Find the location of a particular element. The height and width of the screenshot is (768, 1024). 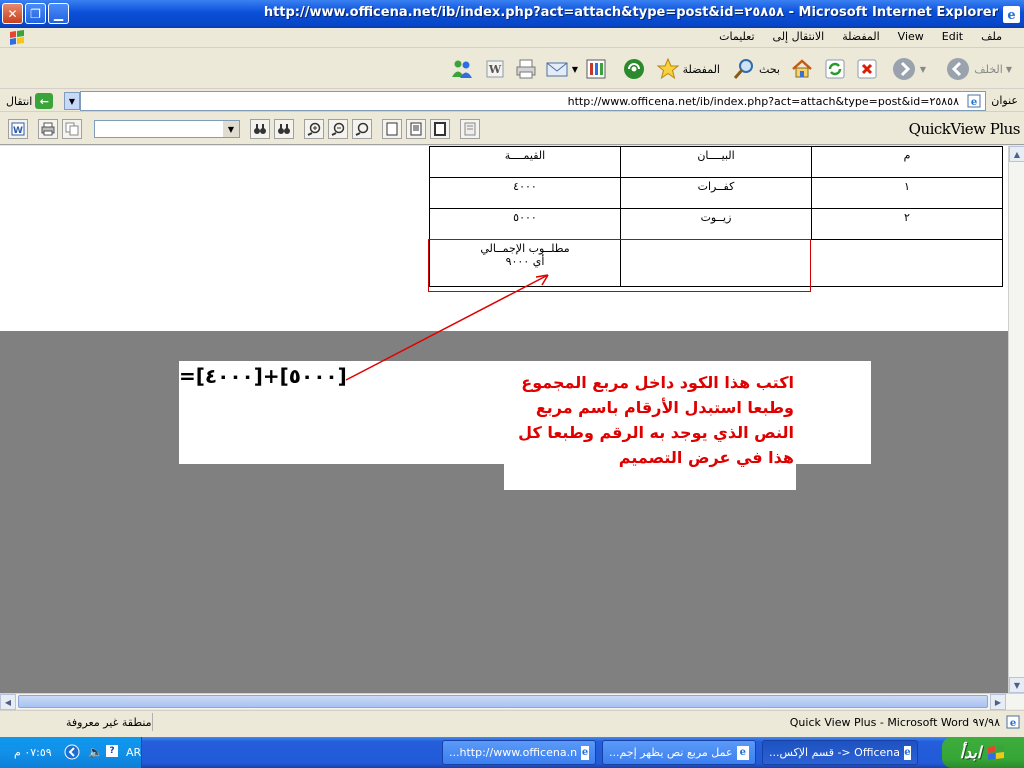

menu-file: ملف is located at coordinates (991, 36).